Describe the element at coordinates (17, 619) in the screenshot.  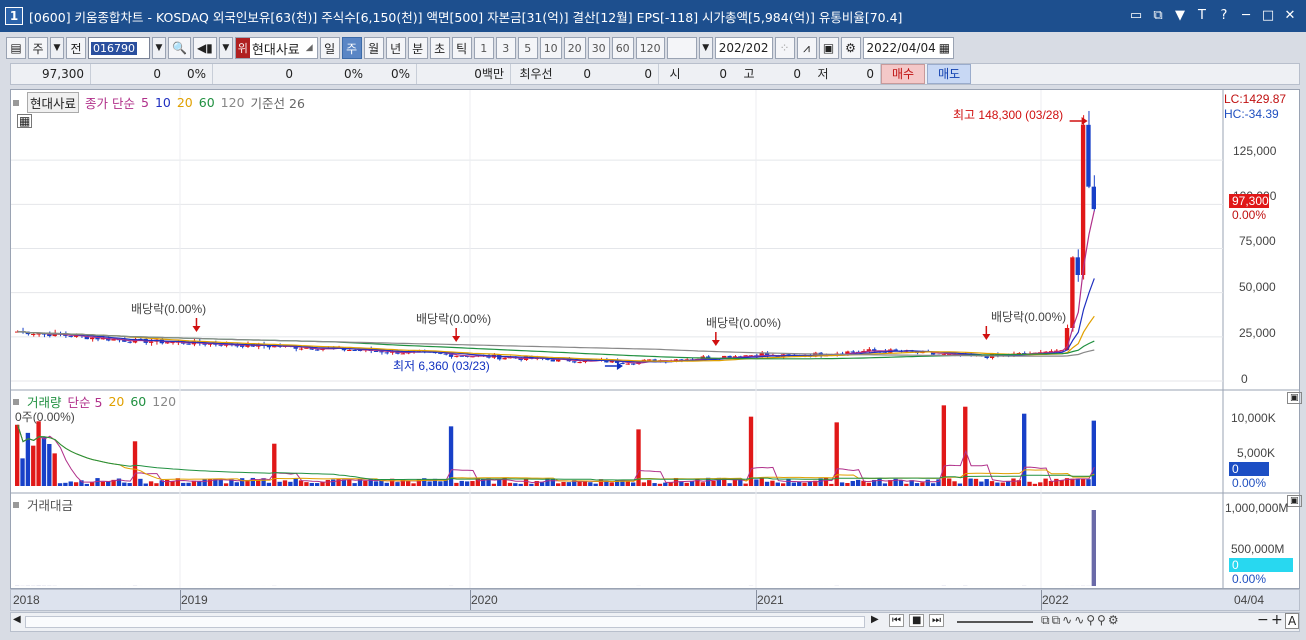
I see `scroll-left-icon: ◀` at that location.